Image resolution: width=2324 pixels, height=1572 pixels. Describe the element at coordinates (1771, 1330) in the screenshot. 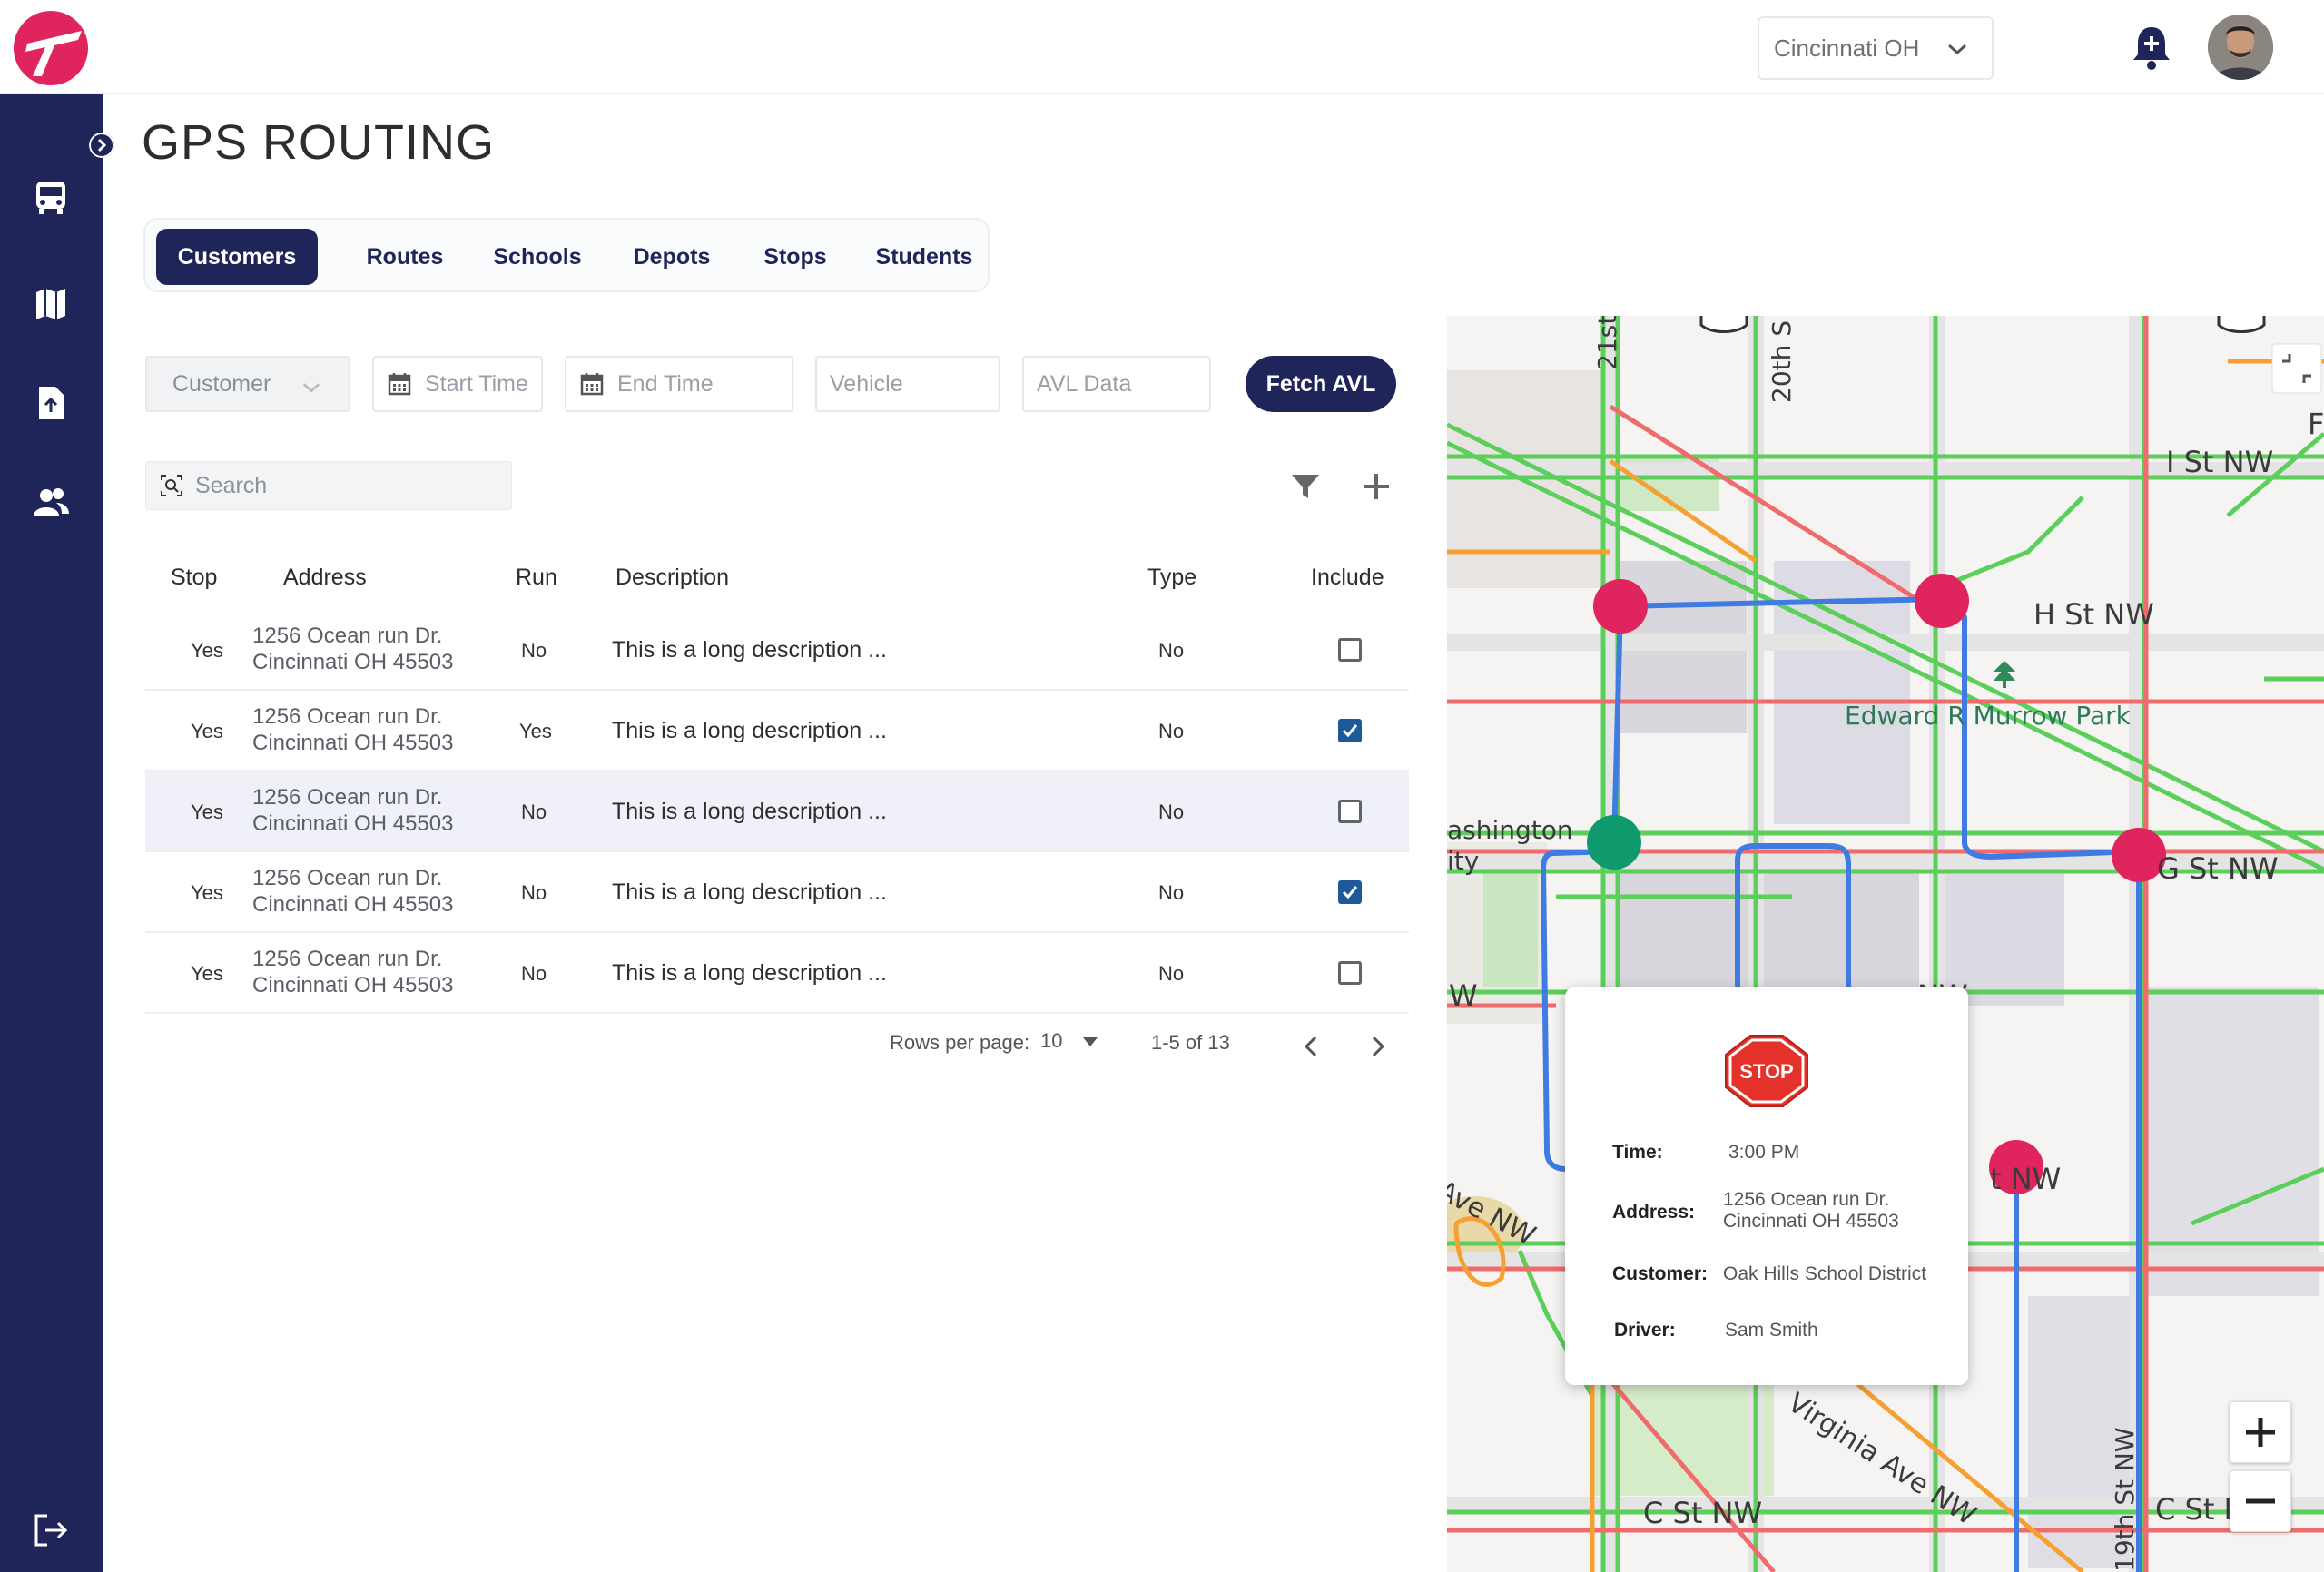

I see `popup-driver-value: Sam Smith` at that location.